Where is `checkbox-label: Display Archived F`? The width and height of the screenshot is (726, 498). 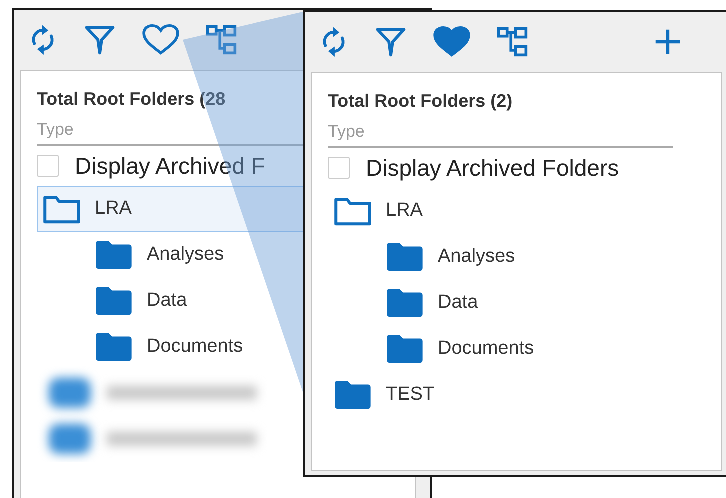
checkbox-label: Display Archived F is located at coordinates (170, 166).